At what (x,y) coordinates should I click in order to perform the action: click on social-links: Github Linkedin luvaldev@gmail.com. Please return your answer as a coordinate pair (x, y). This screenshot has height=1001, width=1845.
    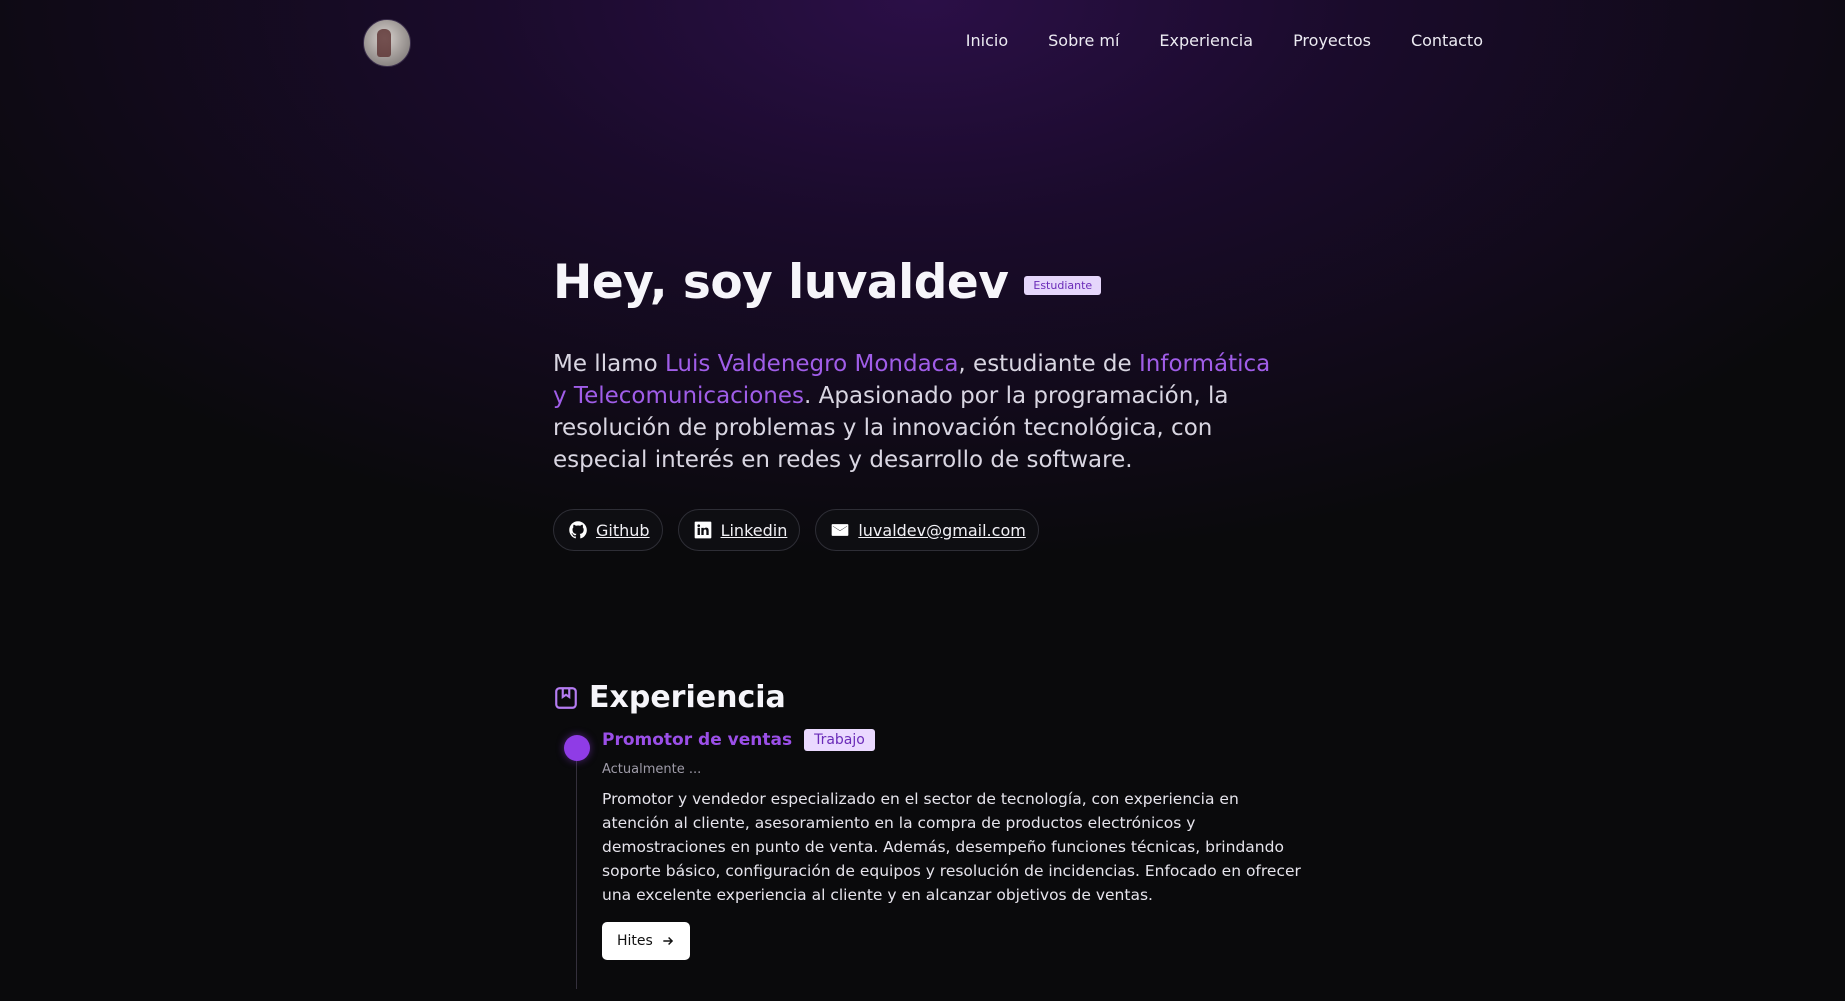
    Looking at the image, I should click on (933, 530).